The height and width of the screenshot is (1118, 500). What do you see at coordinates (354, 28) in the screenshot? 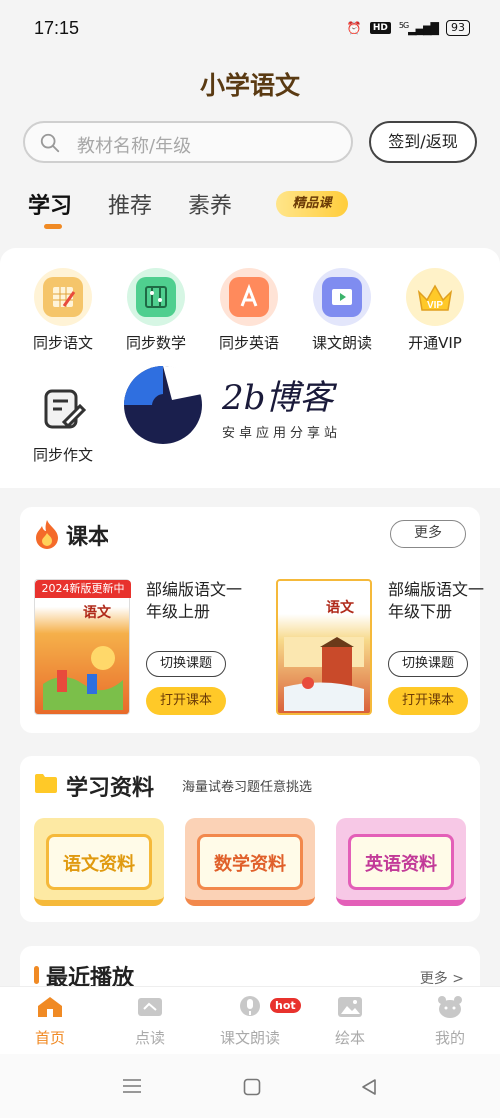
I see `alarm-icon: ⏰` at bounding box center [354, 28].